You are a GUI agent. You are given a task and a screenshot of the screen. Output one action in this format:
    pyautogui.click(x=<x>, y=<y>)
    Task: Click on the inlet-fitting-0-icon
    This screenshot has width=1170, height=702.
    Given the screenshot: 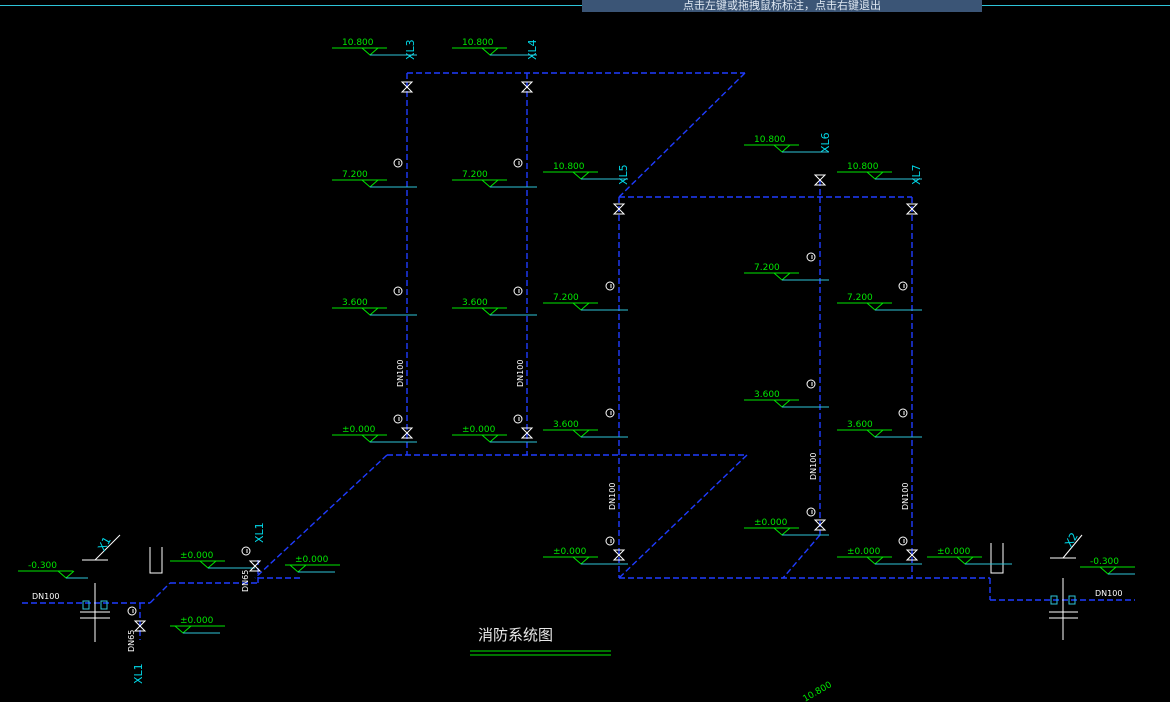 What is the action you would take?
    pyautogui.click(x=86, y=605)
    